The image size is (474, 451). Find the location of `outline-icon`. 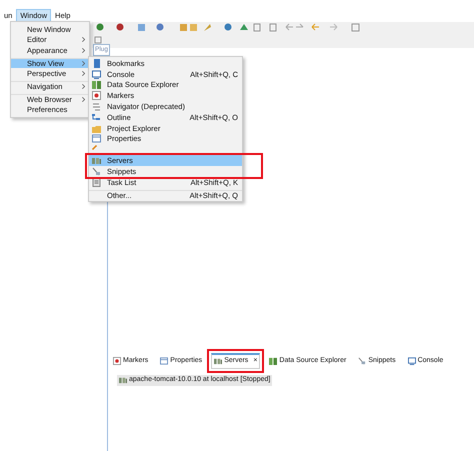

outline-icon is located at coordinates (96, 117).